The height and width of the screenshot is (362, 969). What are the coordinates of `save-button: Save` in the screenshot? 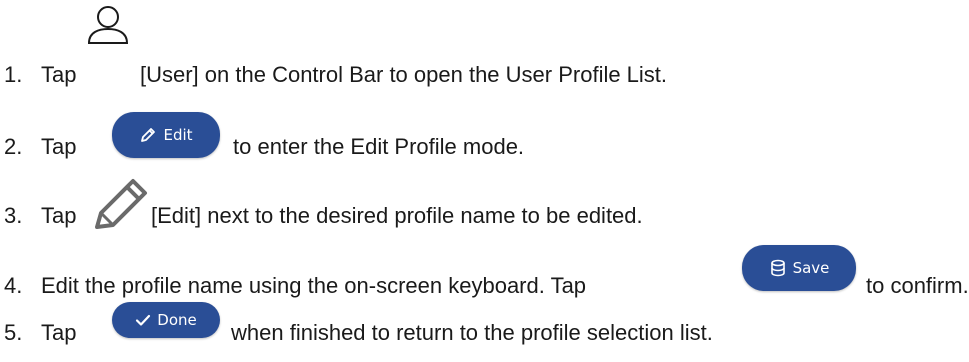 It's located at (799, 268).